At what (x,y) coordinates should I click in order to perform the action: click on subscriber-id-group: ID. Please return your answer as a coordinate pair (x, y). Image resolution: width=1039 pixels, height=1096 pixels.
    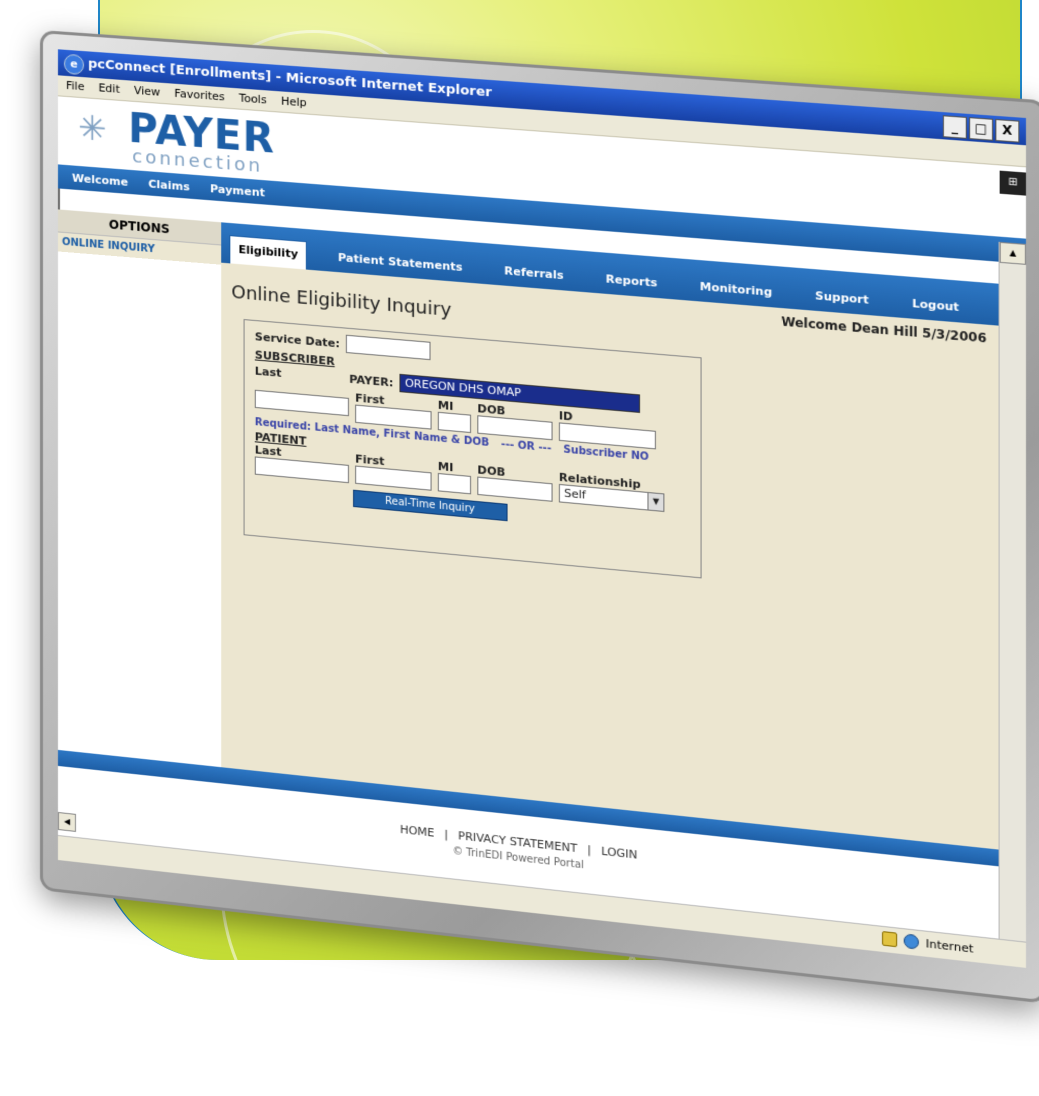
    Looking at the image, I should click on (607, 429).